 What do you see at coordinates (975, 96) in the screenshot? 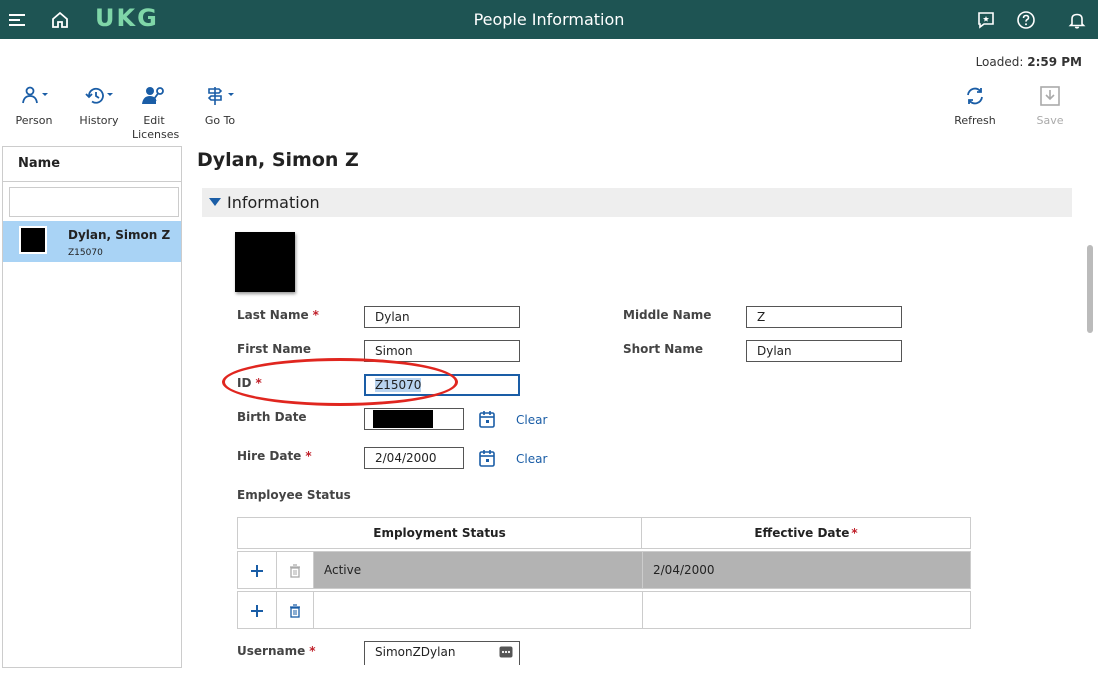
I see `refresh-icon` at bounding box center [975, 96].